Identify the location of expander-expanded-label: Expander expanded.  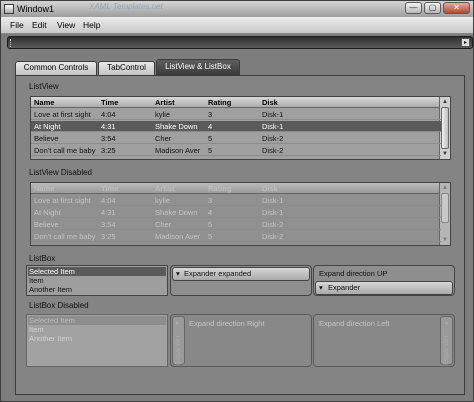
(218, 273).